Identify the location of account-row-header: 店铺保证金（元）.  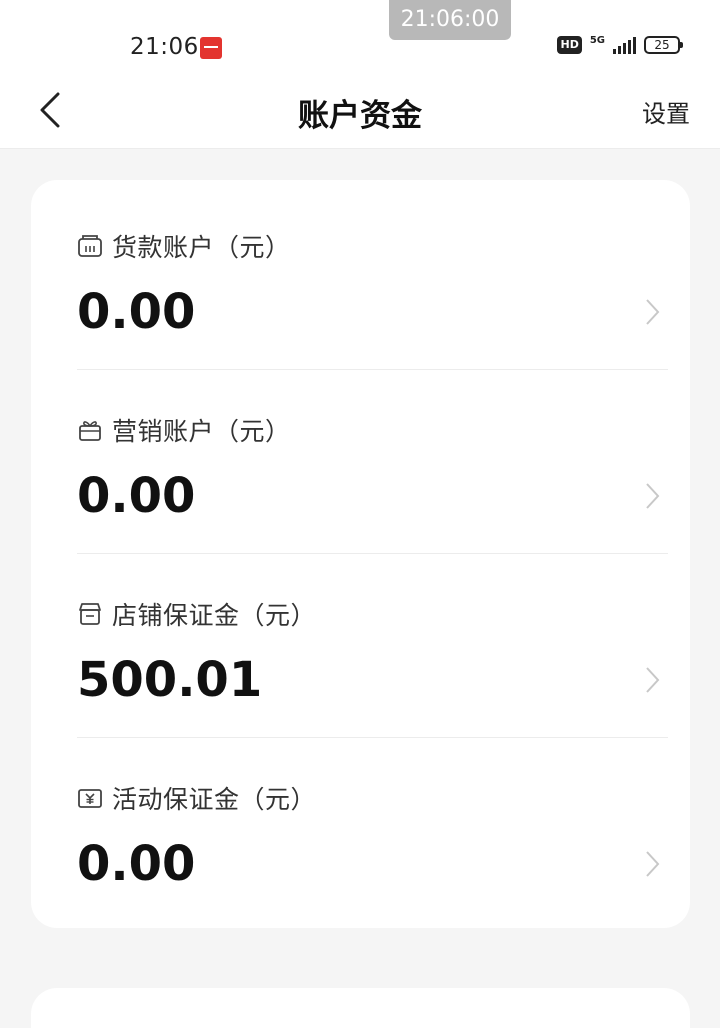
(196, 614).